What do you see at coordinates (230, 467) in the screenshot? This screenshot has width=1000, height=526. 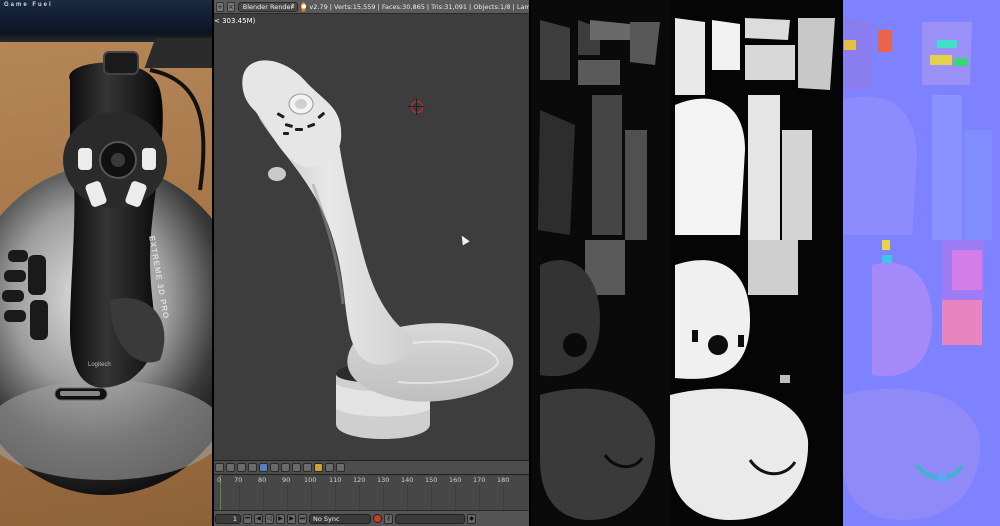 I see `shading-icon` at bounding box center [230, 467].